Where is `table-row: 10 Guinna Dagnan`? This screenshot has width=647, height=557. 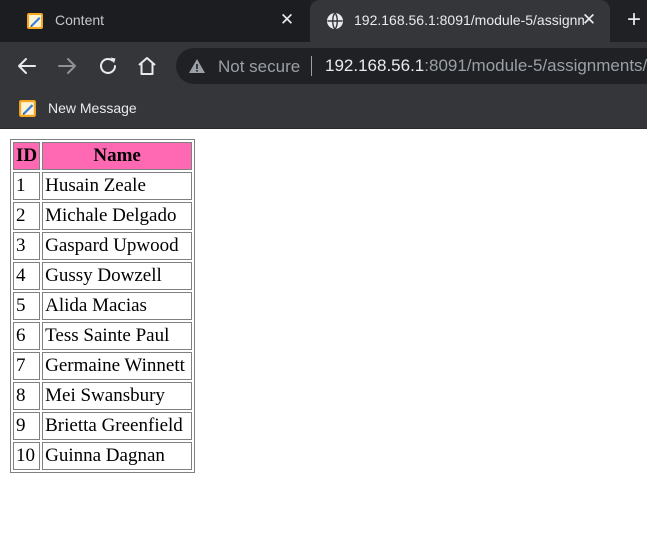 table-row: 10 Guinna Dagnan is located at coordinates (103, 456).